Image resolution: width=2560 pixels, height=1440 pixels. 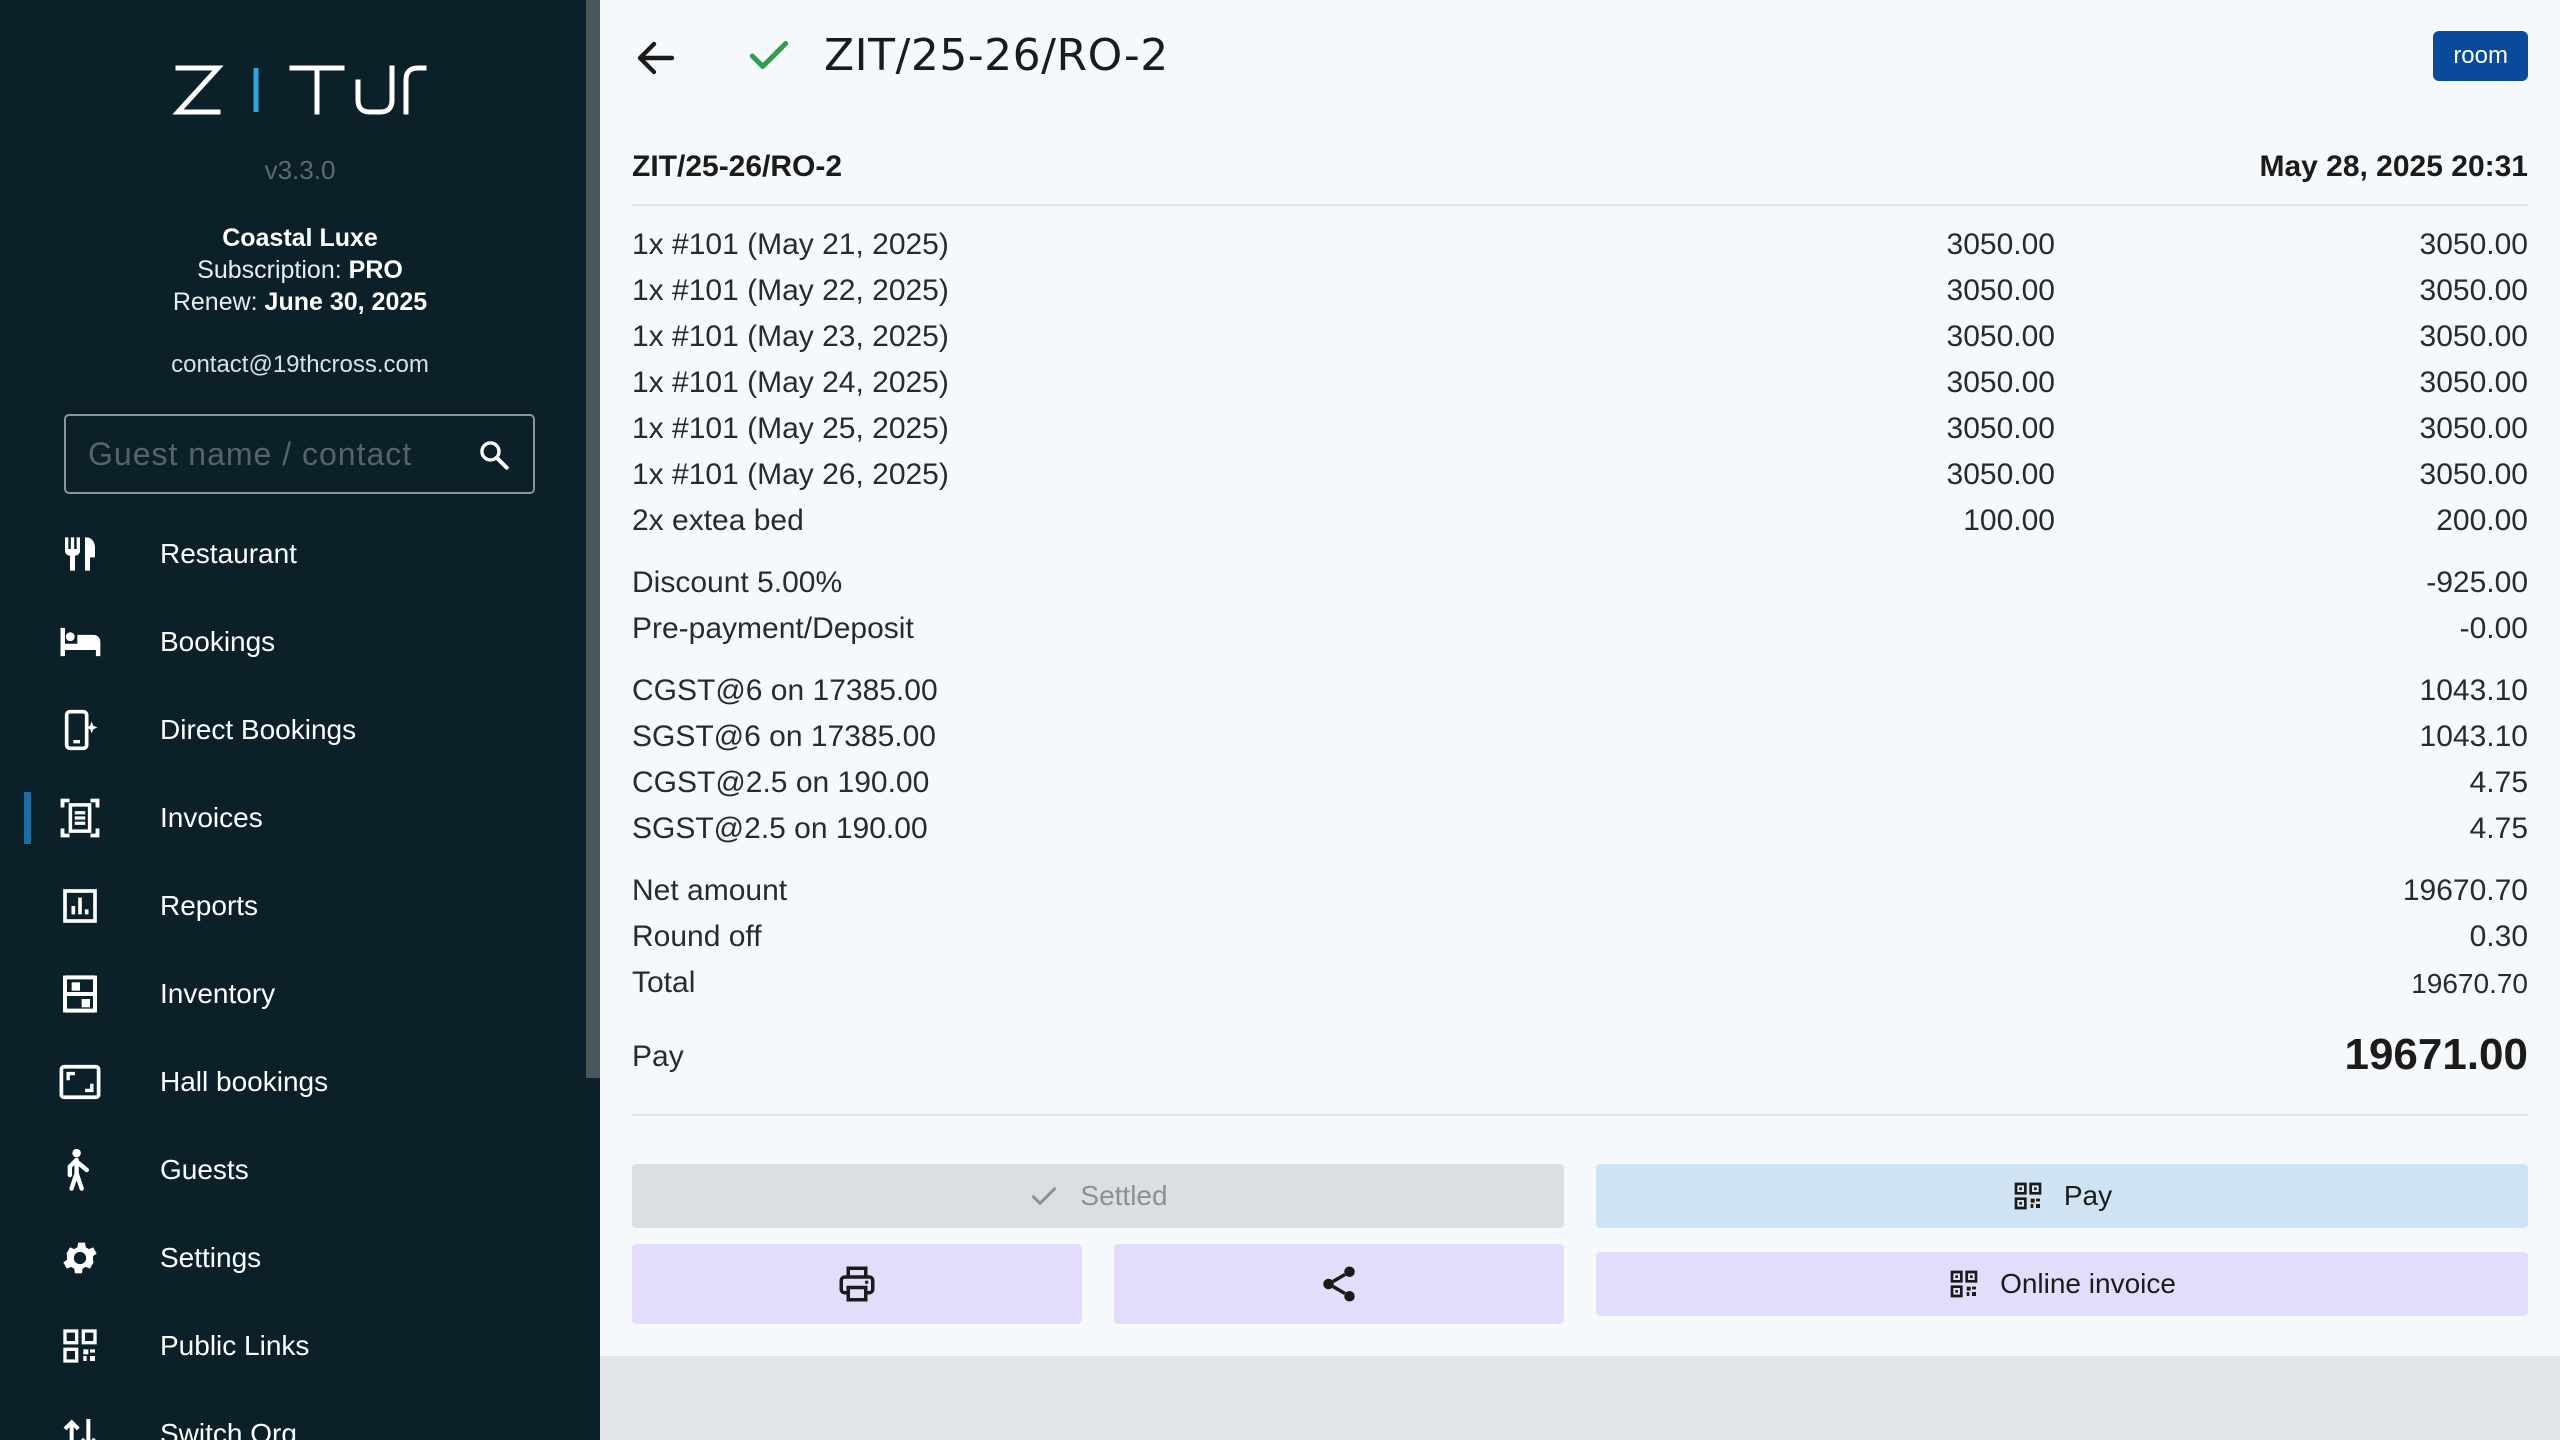 I want to click on sidebar-item-reports: Reports, so click(x=293, y=906).